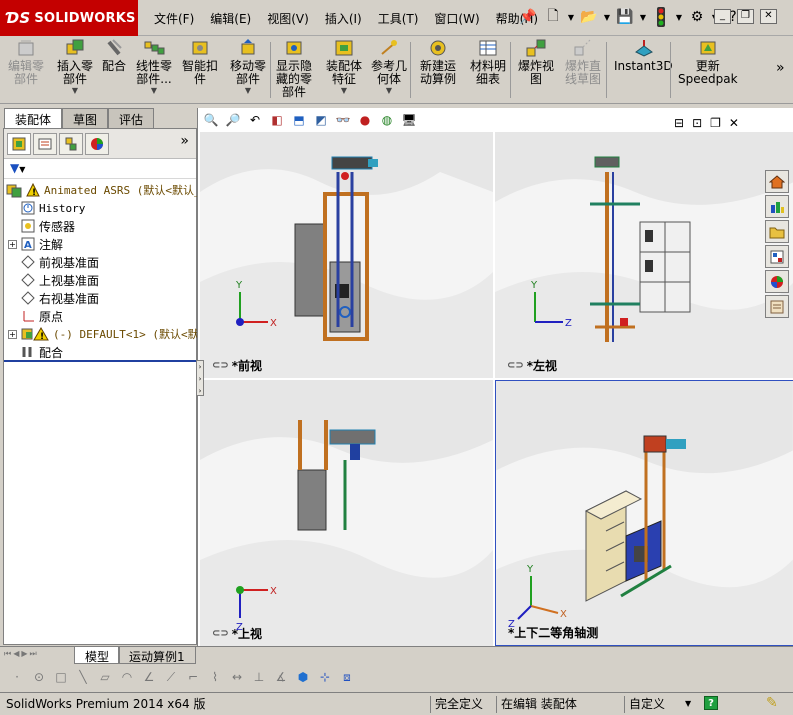 The width and height of the screenshot is (793, 715). I want to click on tree-item: + A 注解, so click(35, 244).